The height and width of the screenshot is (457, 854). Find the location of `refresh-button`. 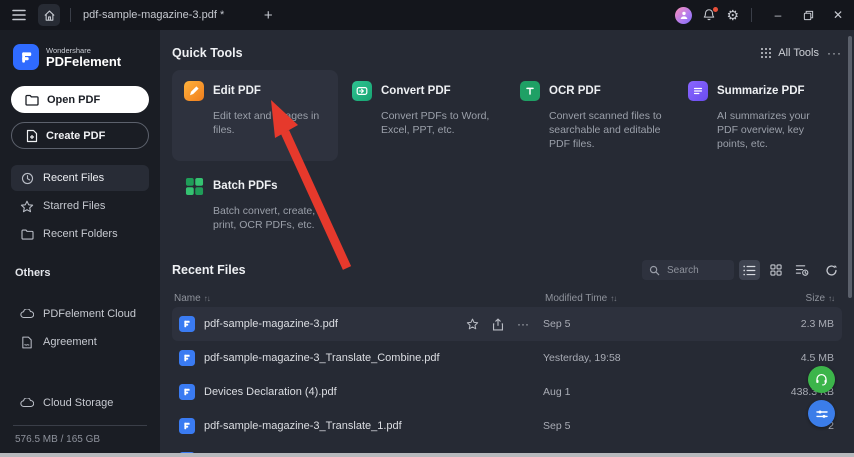

refresh-button is located at coordinates (831, 270).